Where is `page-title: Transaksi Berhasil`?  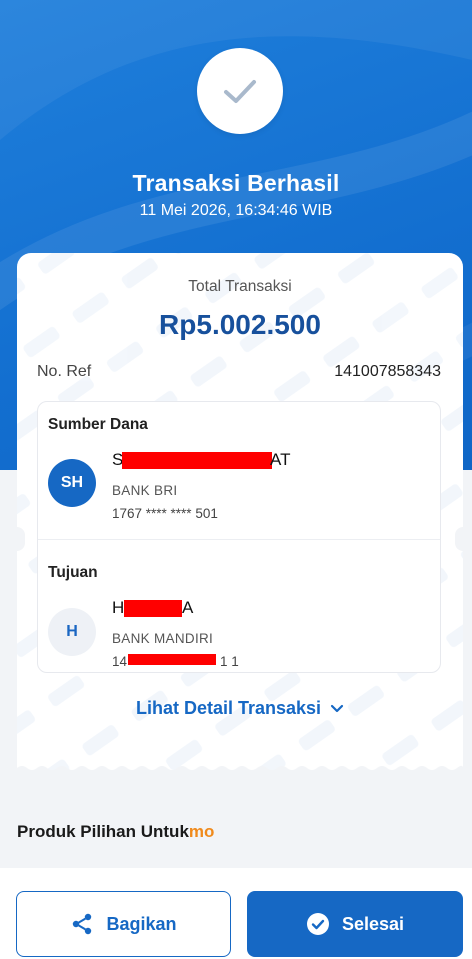
page-title: Transaksi Berhasil is located at coordinates (236, 183).